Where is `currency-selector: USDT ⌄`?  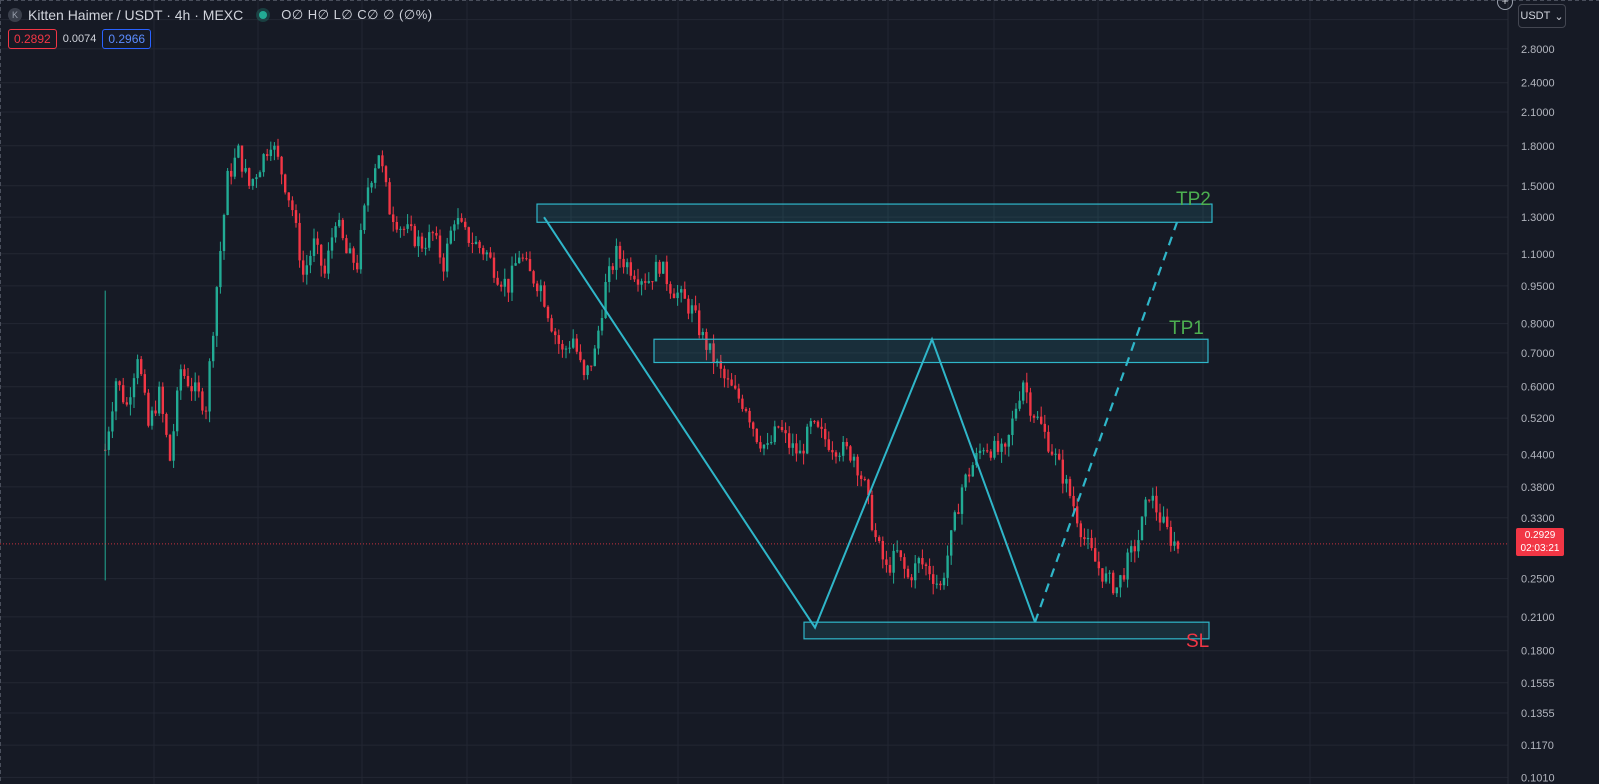
currency-selector: USDT ⌄ is located at coordinates (1542, 16).